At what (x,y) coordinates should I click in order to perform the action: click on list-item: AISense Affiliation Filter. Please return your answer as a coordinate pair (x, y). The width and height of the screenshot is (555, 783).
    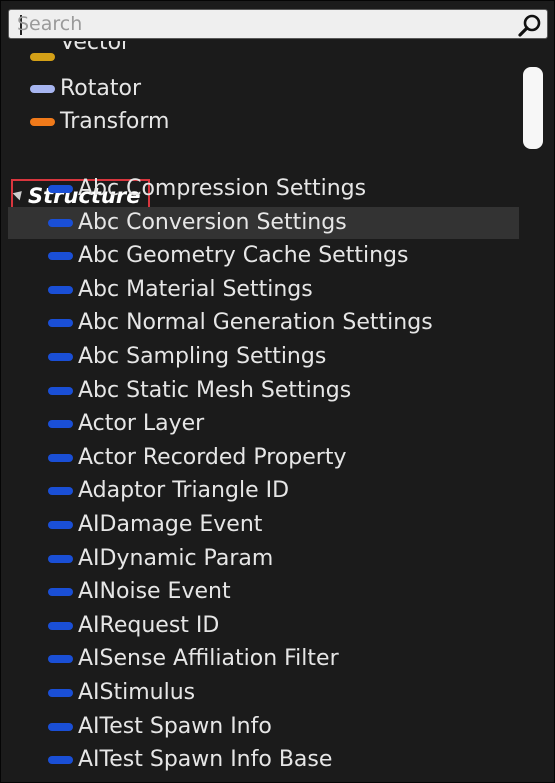
    Looking at the image, I should click on (263, 659).